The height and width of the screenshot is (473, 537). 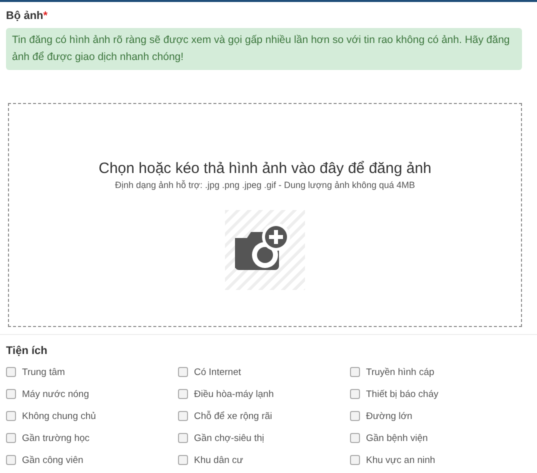 I want to click on amenity-checkbox: Khu vực an ninh, so click(x=440, y=460).